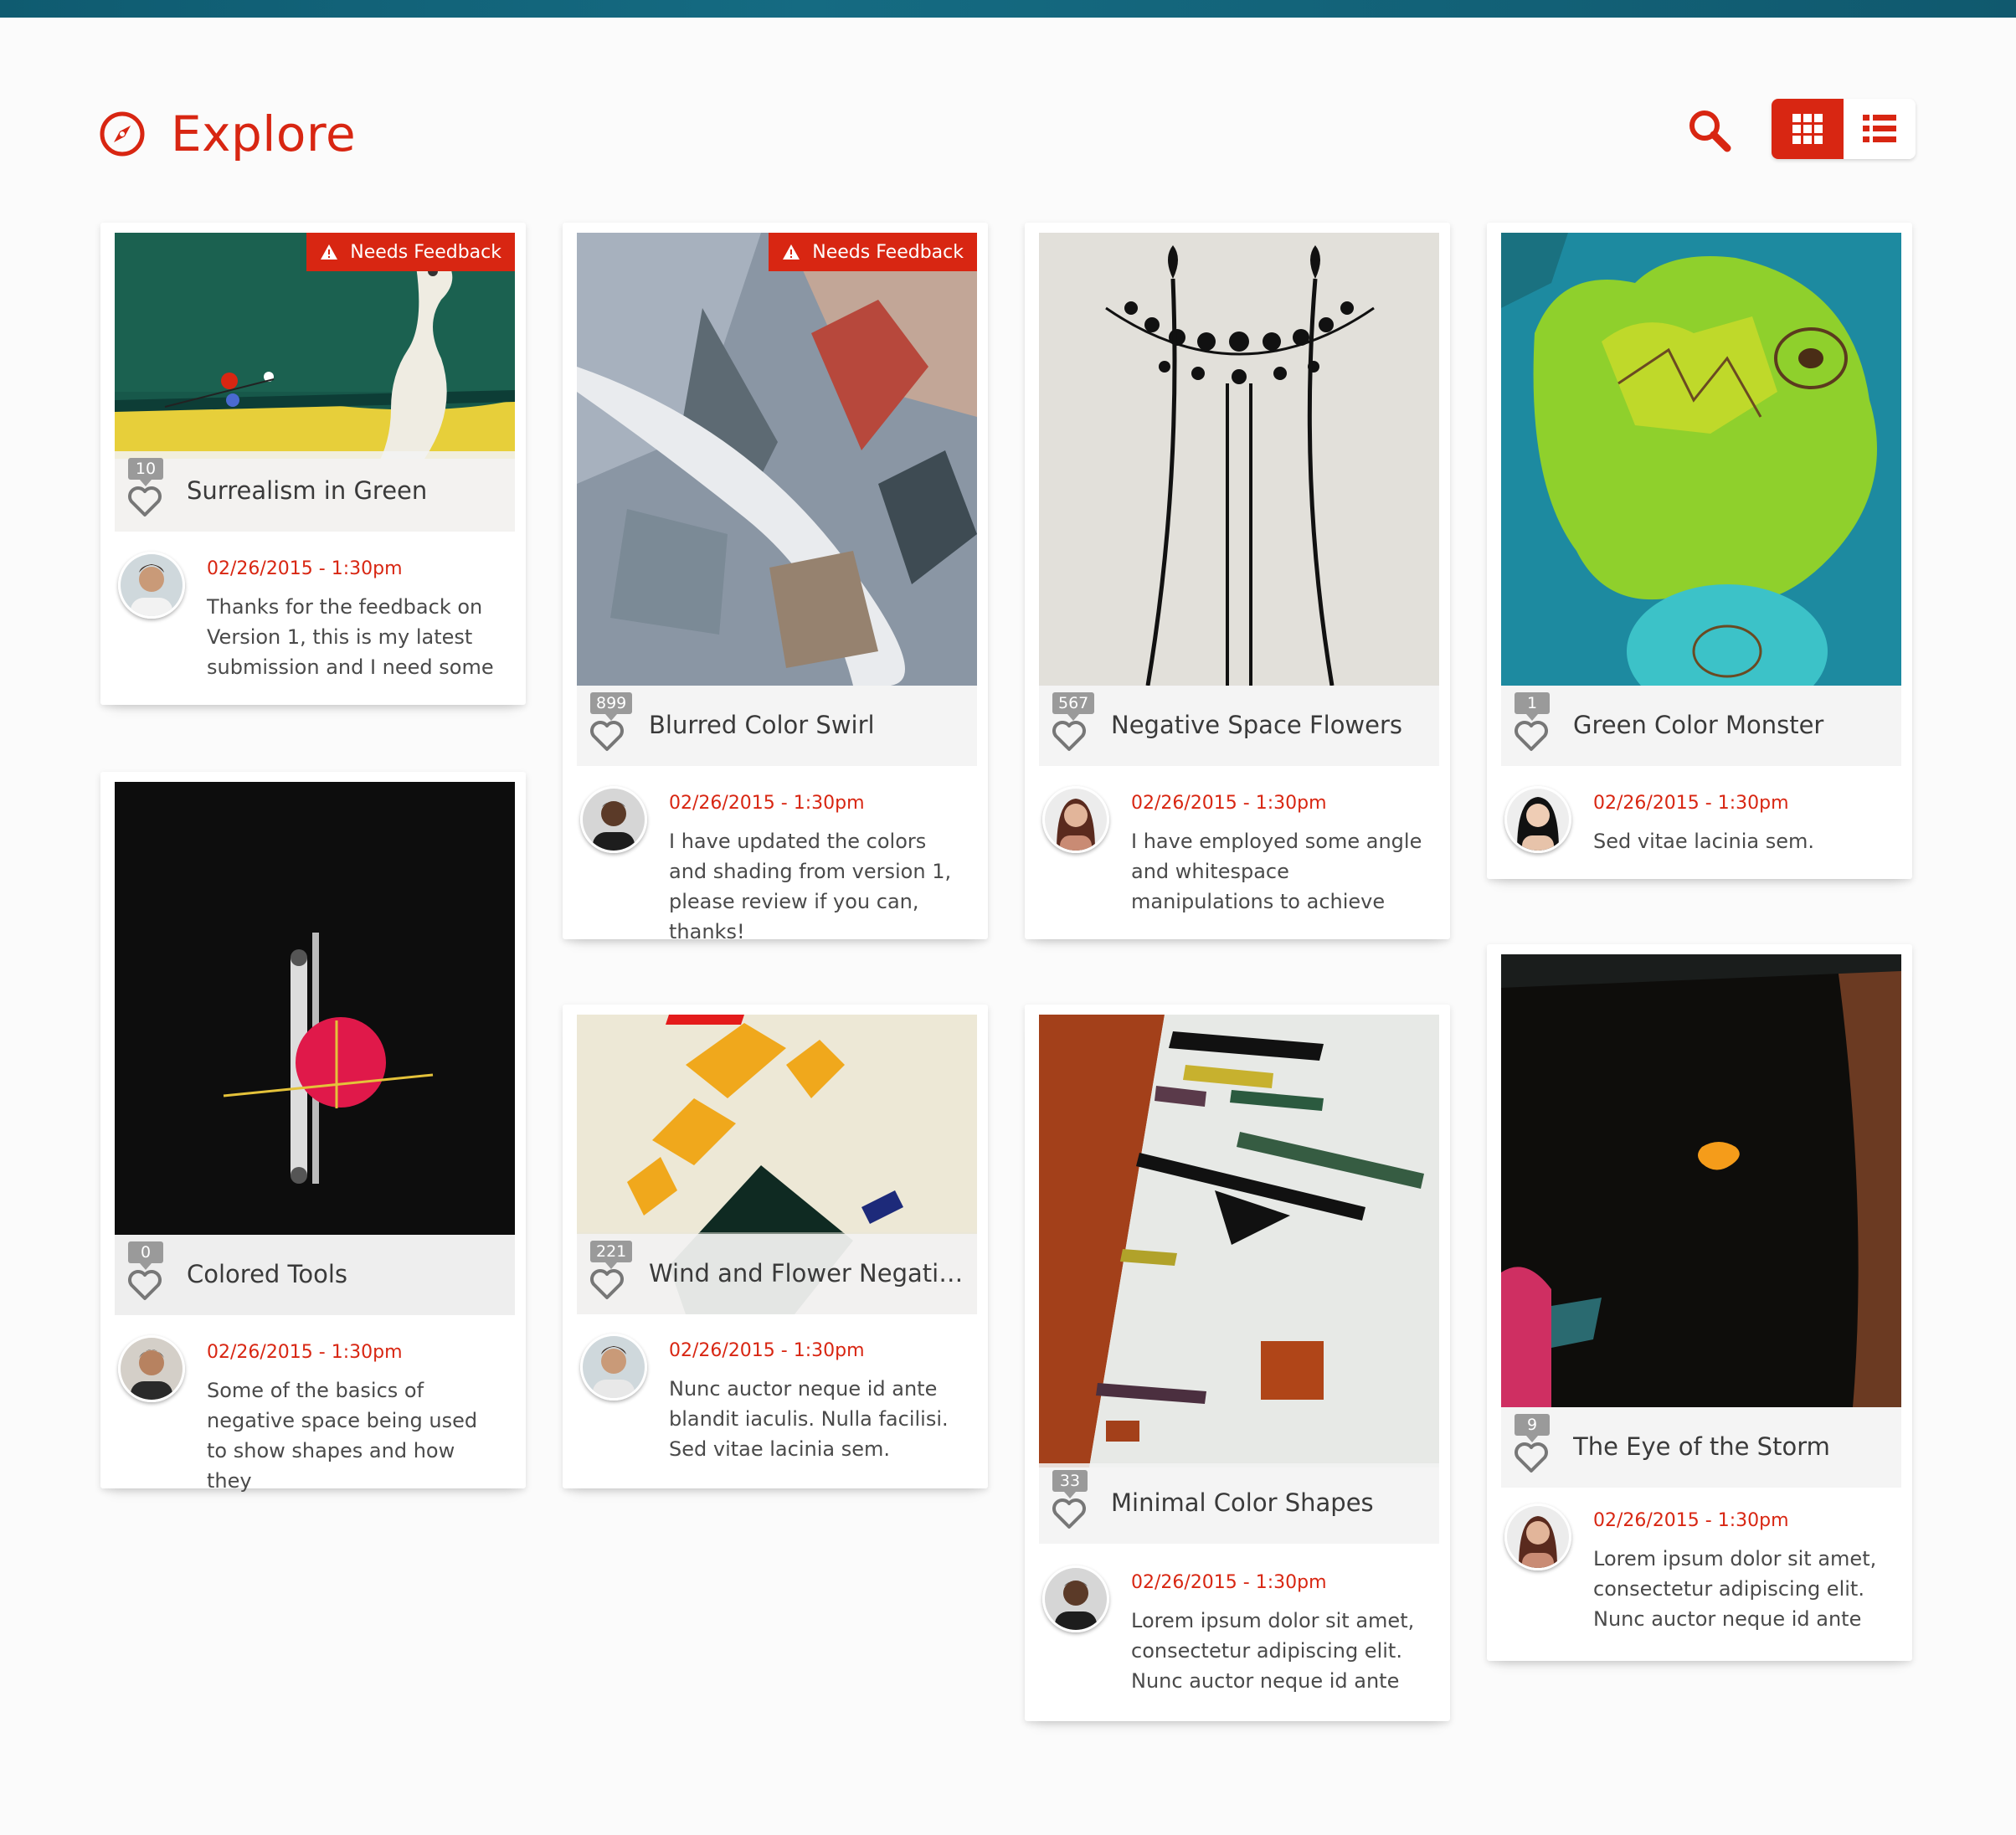 This screenshot has height=1835, width=2016. I want to click on like-count: 33, so click(1070, 1484).